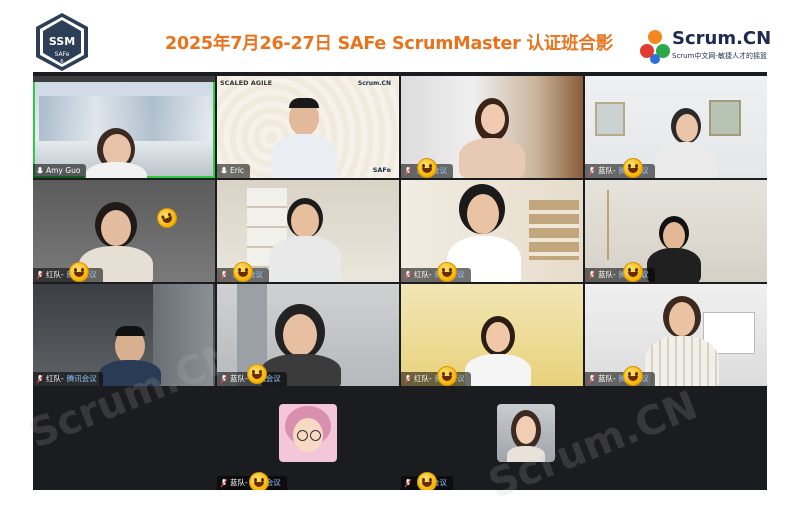 This screenshot has height=515, width=800. Describe the element at coordinates (655, 47) in the screenshot. I see `scrumcn-logo-icon` at that location.